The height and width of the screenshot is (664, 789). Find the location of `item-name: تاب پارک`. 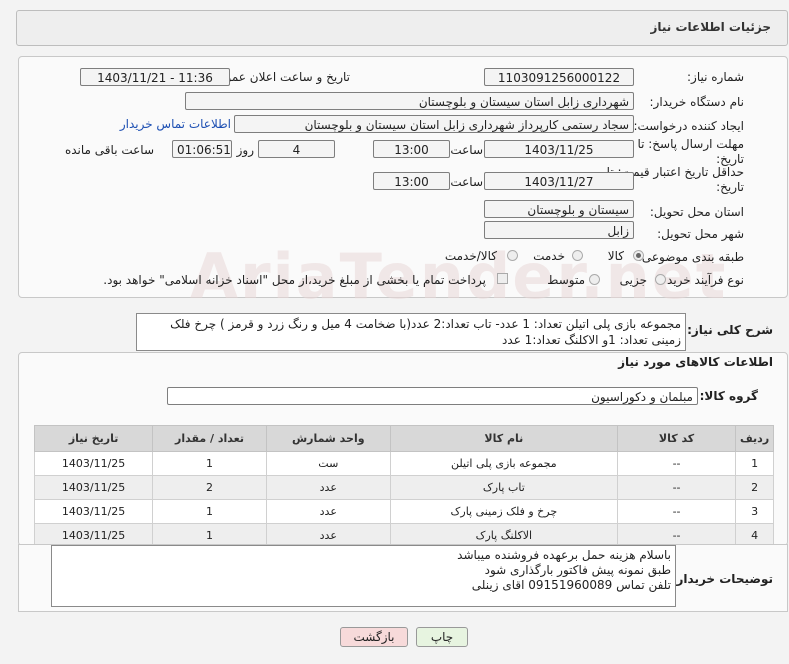

item-name: تاب پارک is located at coordinates (503, 487).